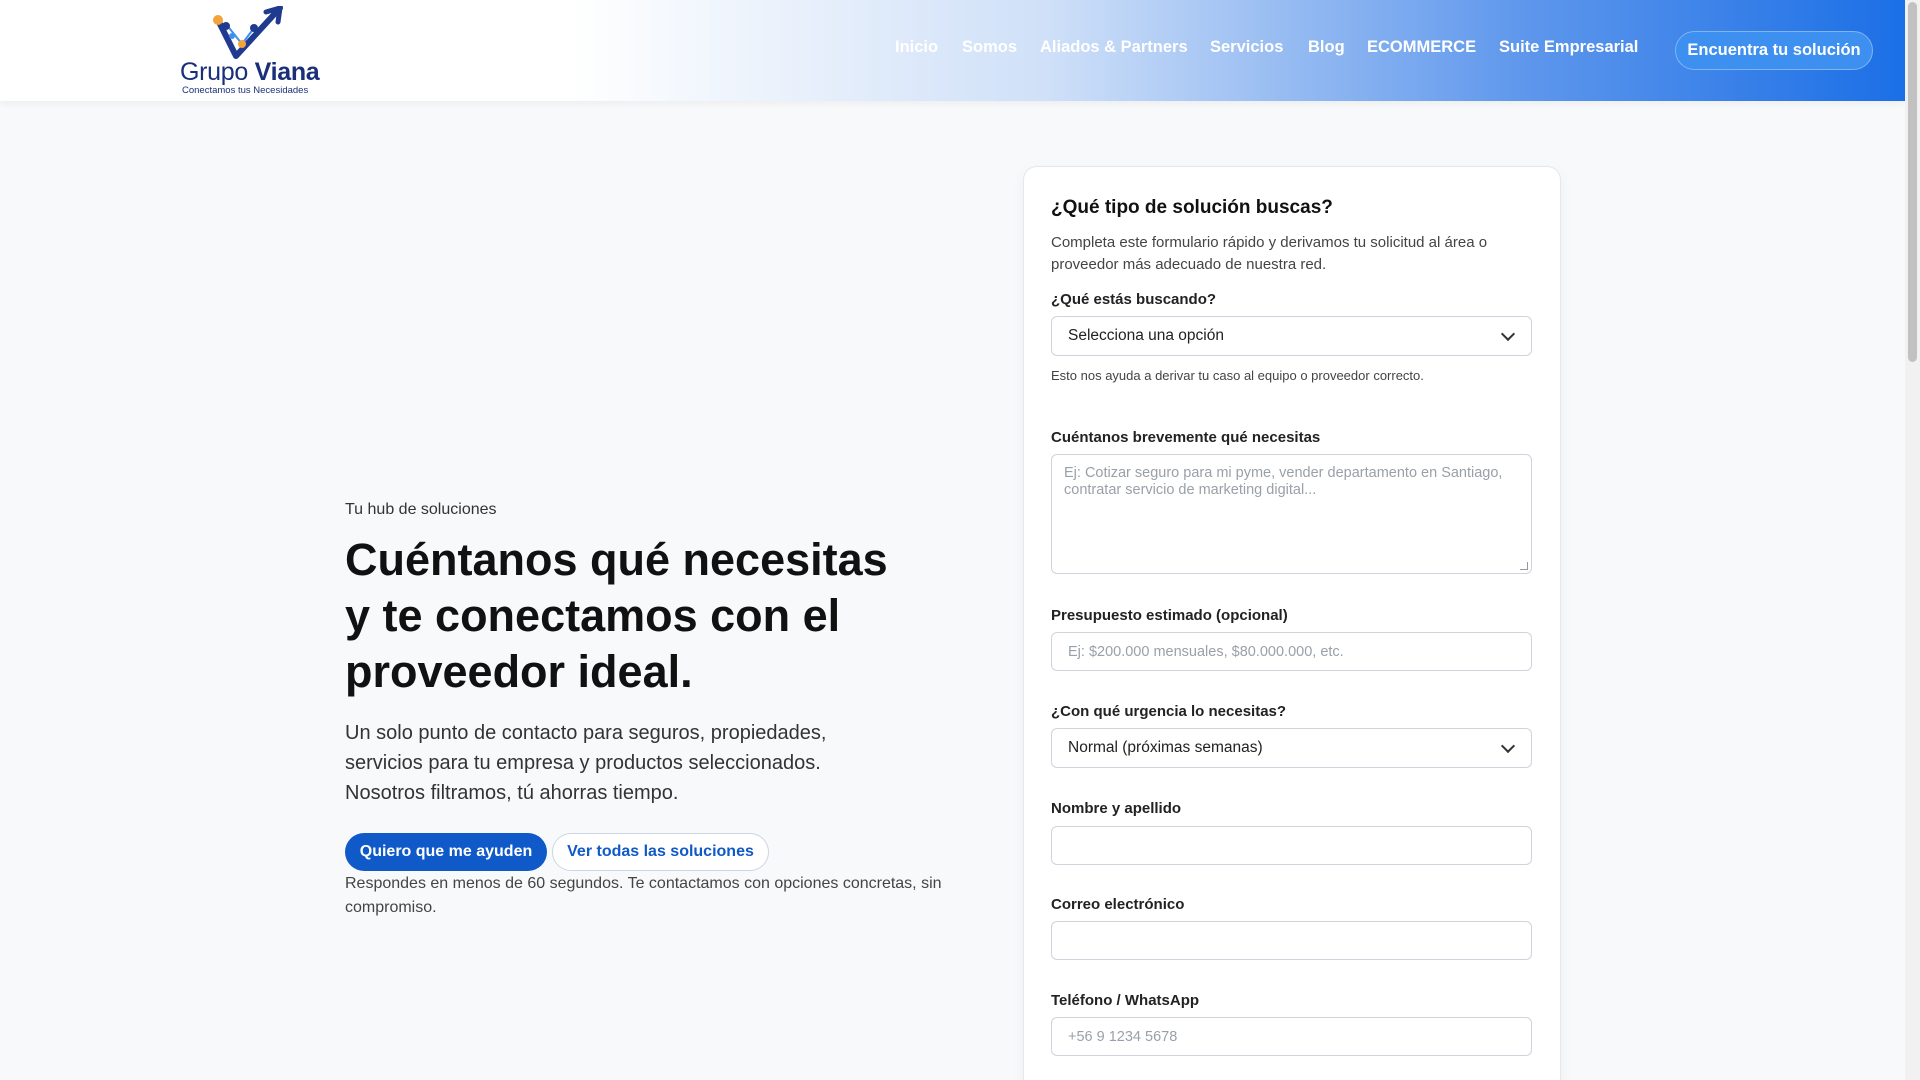  What do you see at coordinates (1291, 748) in the screenshot?
I see `urgency-select: Normal (próximas semanas)` at bounding box center [1291, 748].